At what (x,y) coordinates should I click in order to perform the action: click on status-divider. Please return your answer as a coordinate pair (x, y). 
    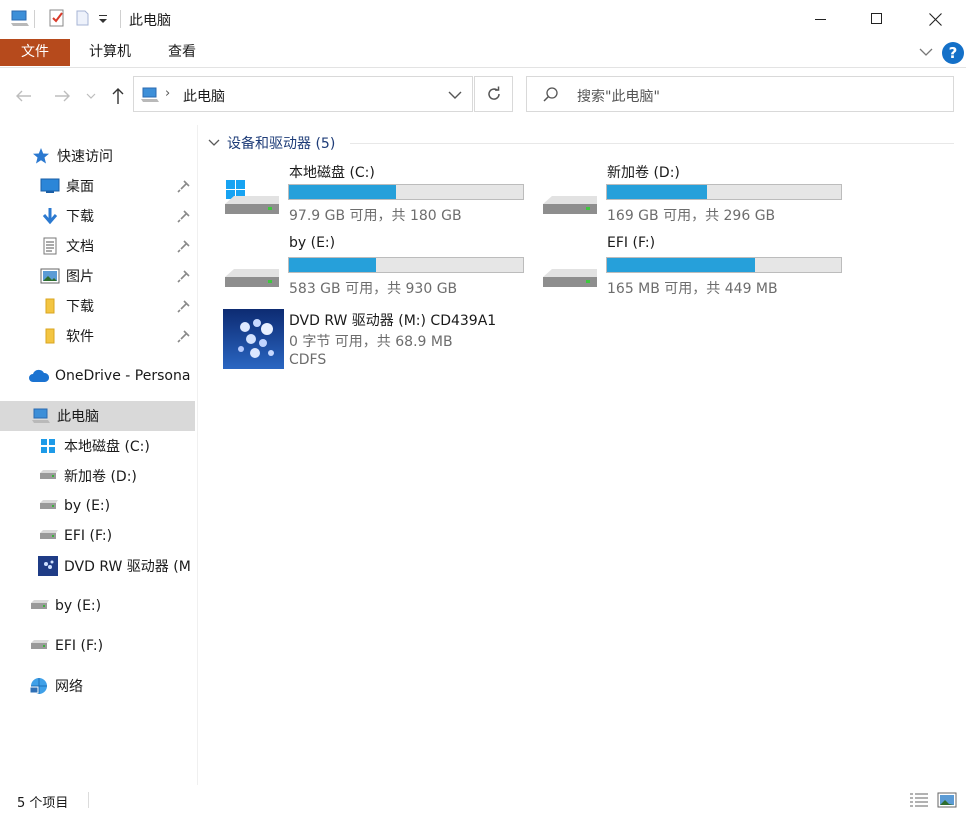
    Looking at the image, I should click on (88, 800).